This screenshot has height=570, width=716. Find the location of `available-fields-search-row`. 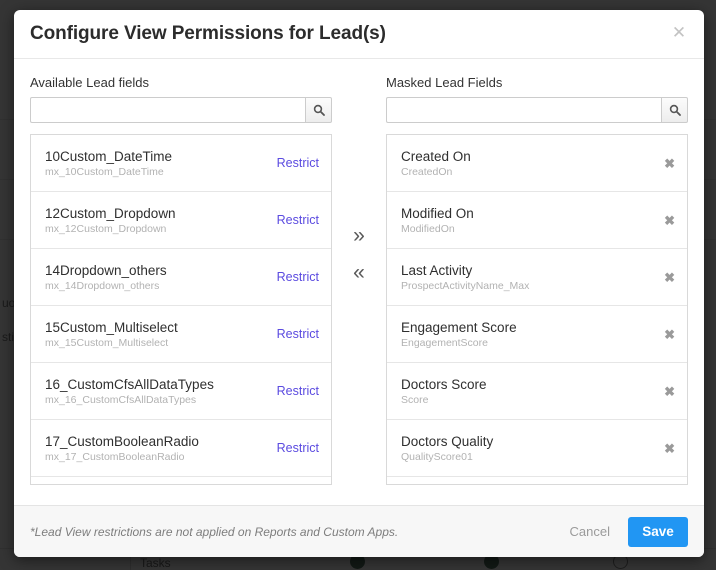

available-fields-search-row is located at coordinates (181, 110).